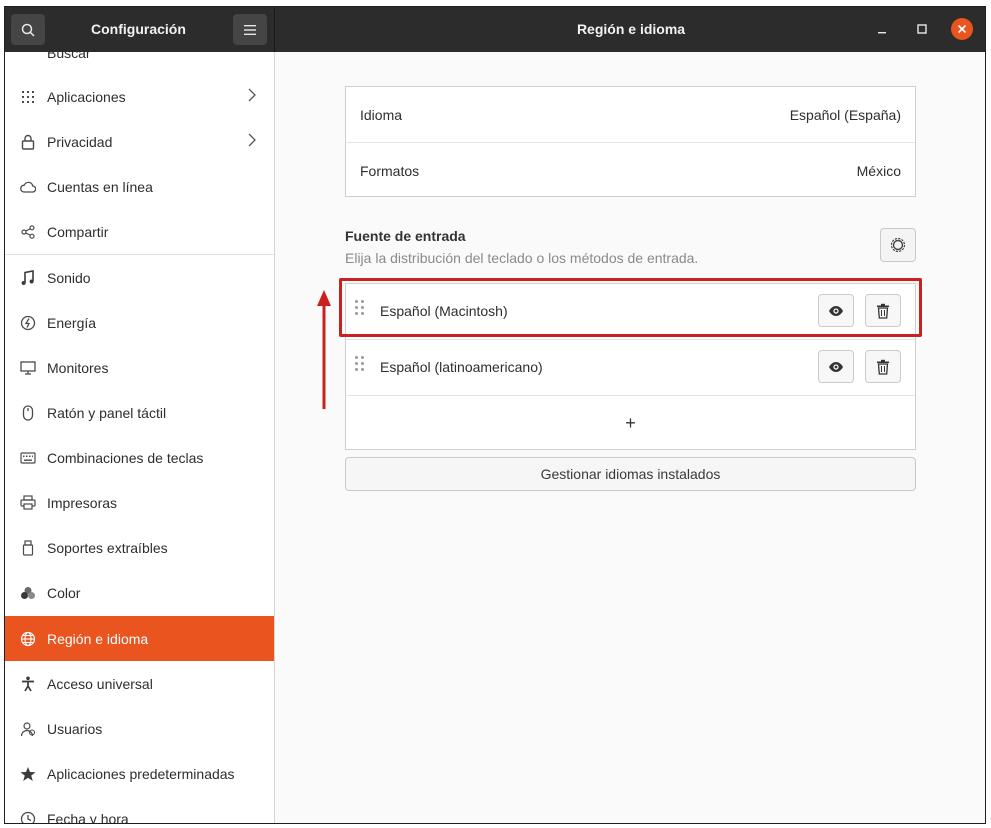 Image resolution: width=991 pixels, height=828 pixels. Describe the element at coordinates (28, 774) in the screenshot. I see `star-icon` at that location.